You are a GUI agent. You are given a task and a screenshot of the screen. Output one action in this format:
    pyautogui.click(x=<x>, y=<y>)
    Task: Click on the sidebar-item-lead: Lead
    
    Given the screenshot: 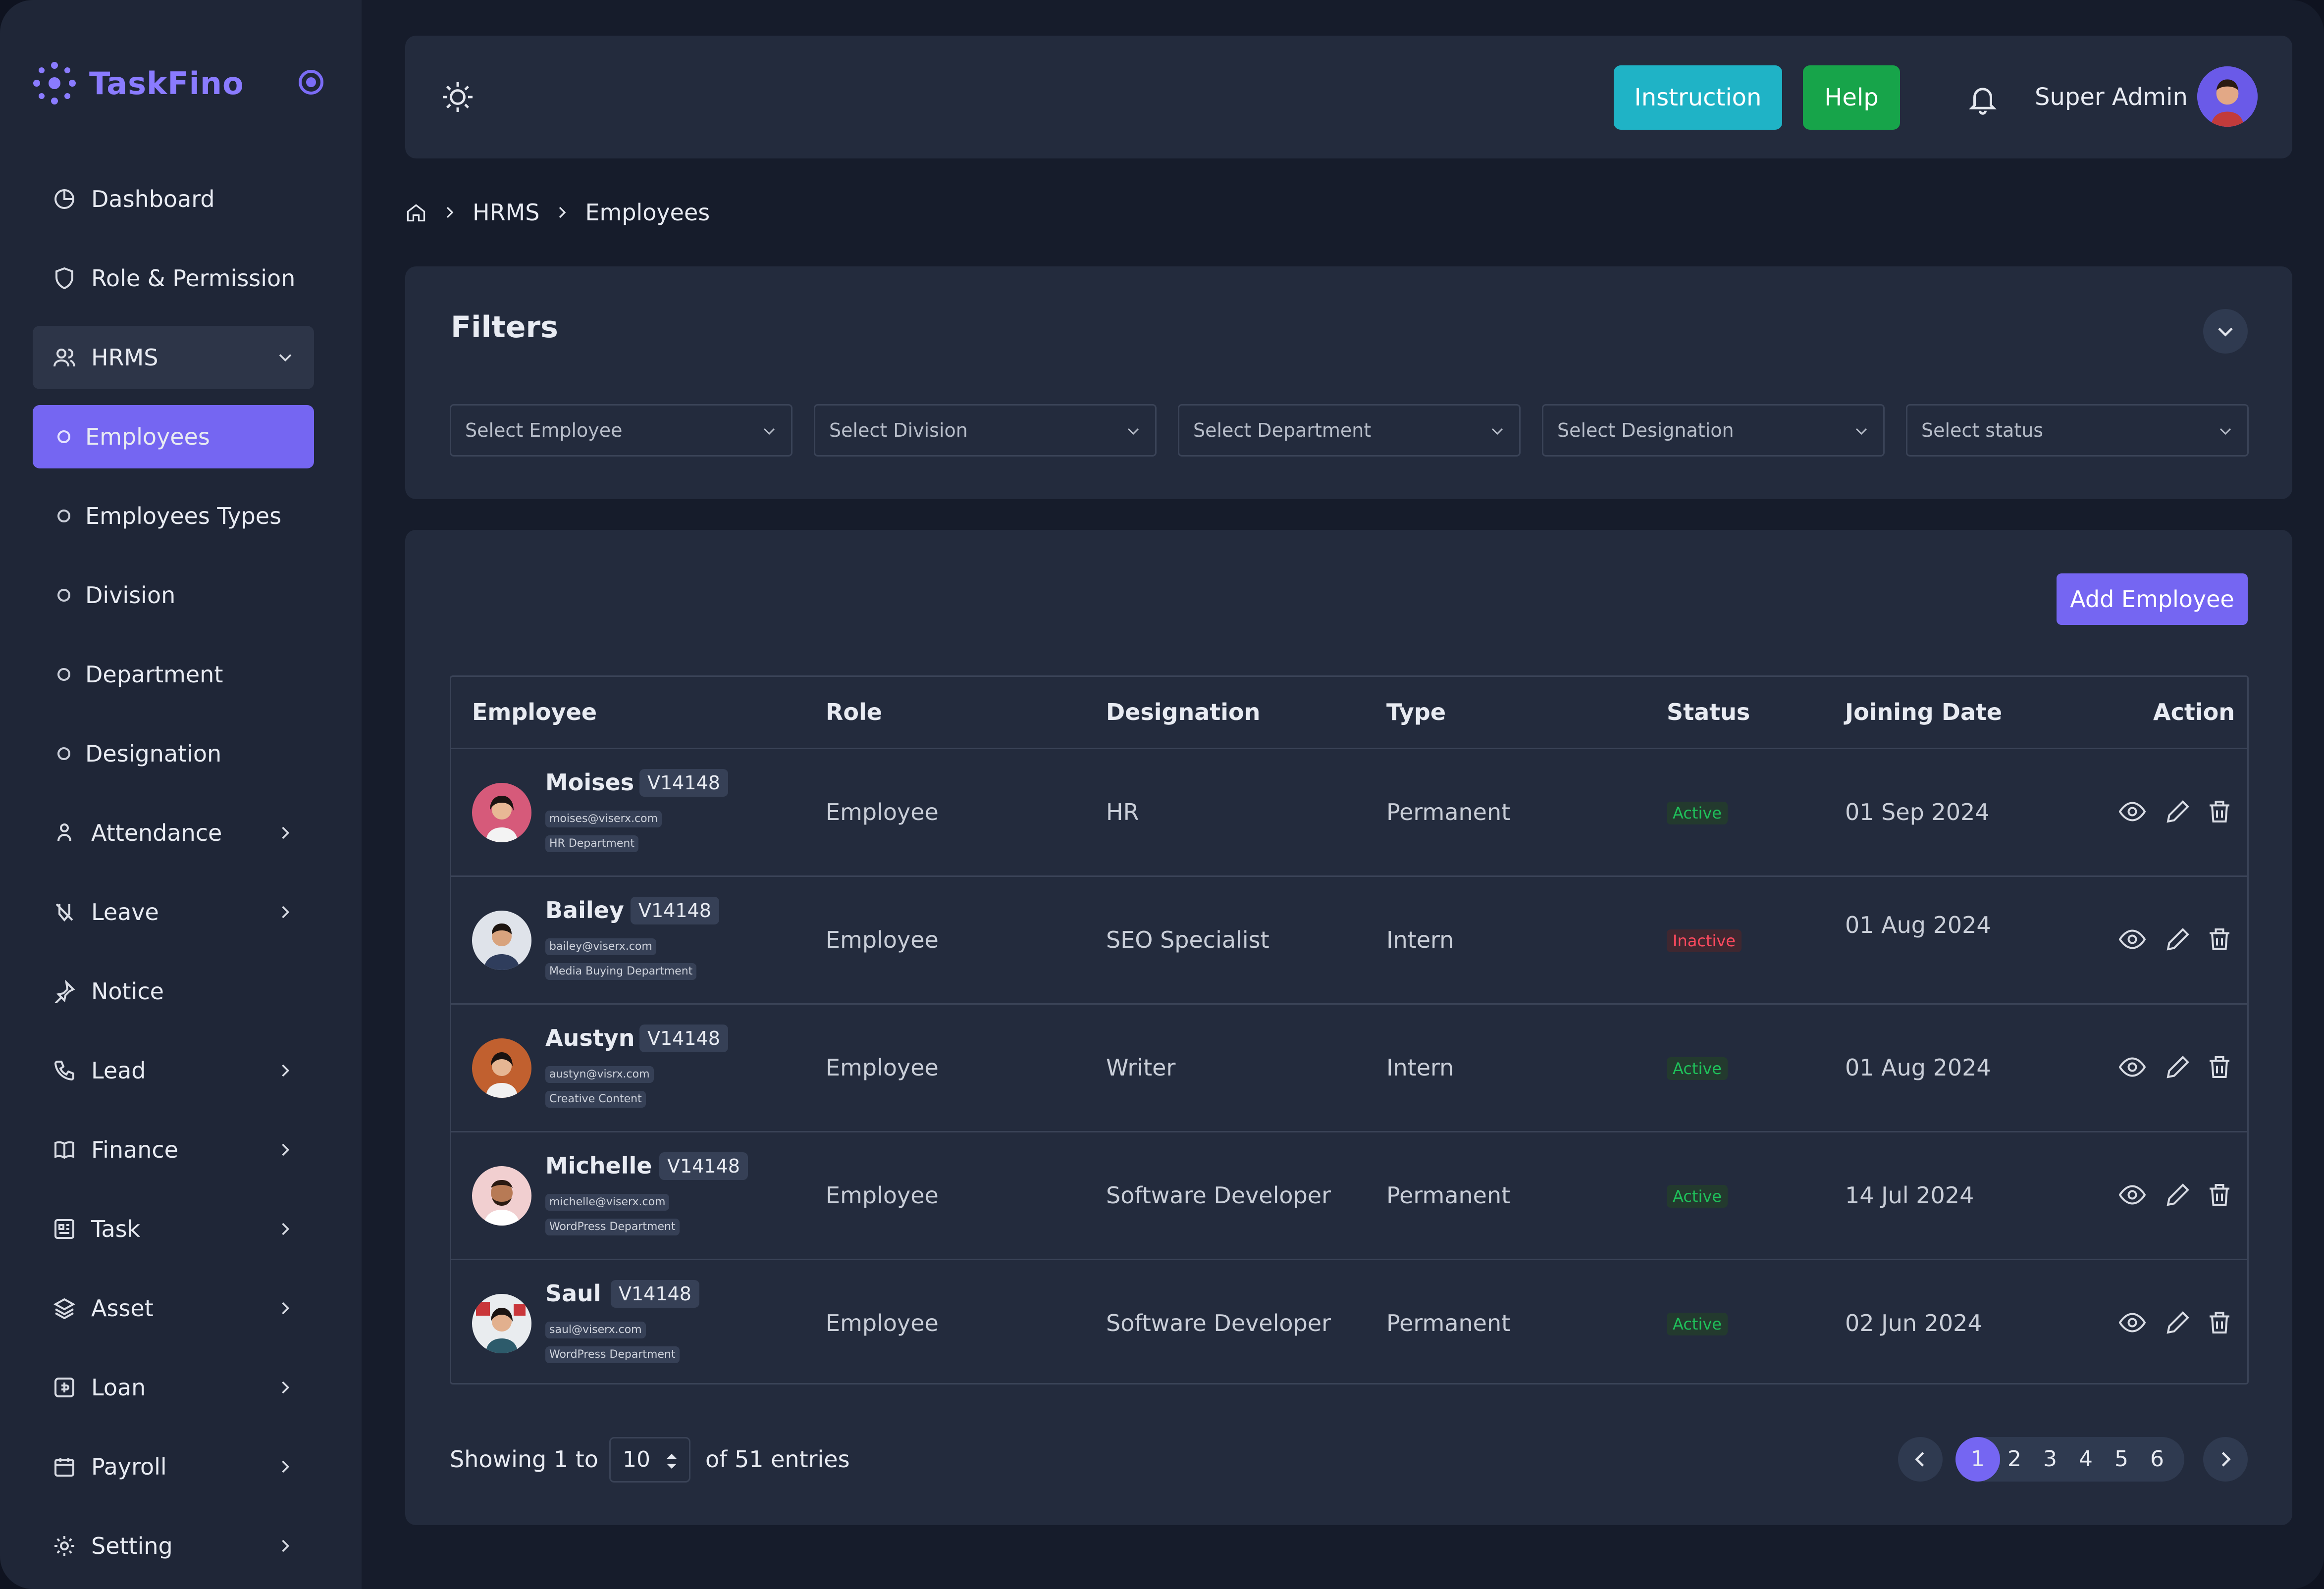 What is the action you would take?
    pyautogui.click(x=173, y=1070)
    